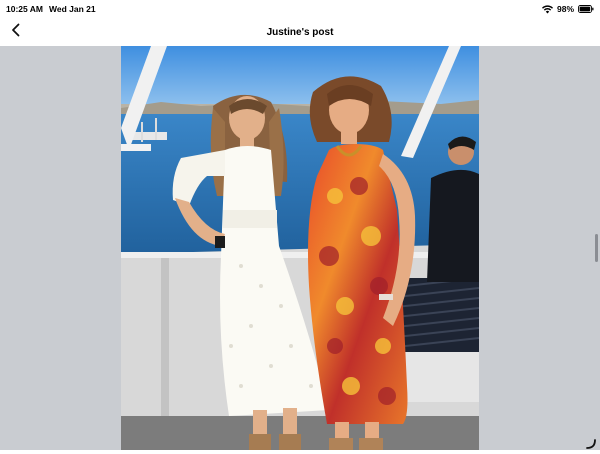  Describe the element at coordinates (25, 9) in the screenshot. I see `status-time: 10:25 AM` at that location.